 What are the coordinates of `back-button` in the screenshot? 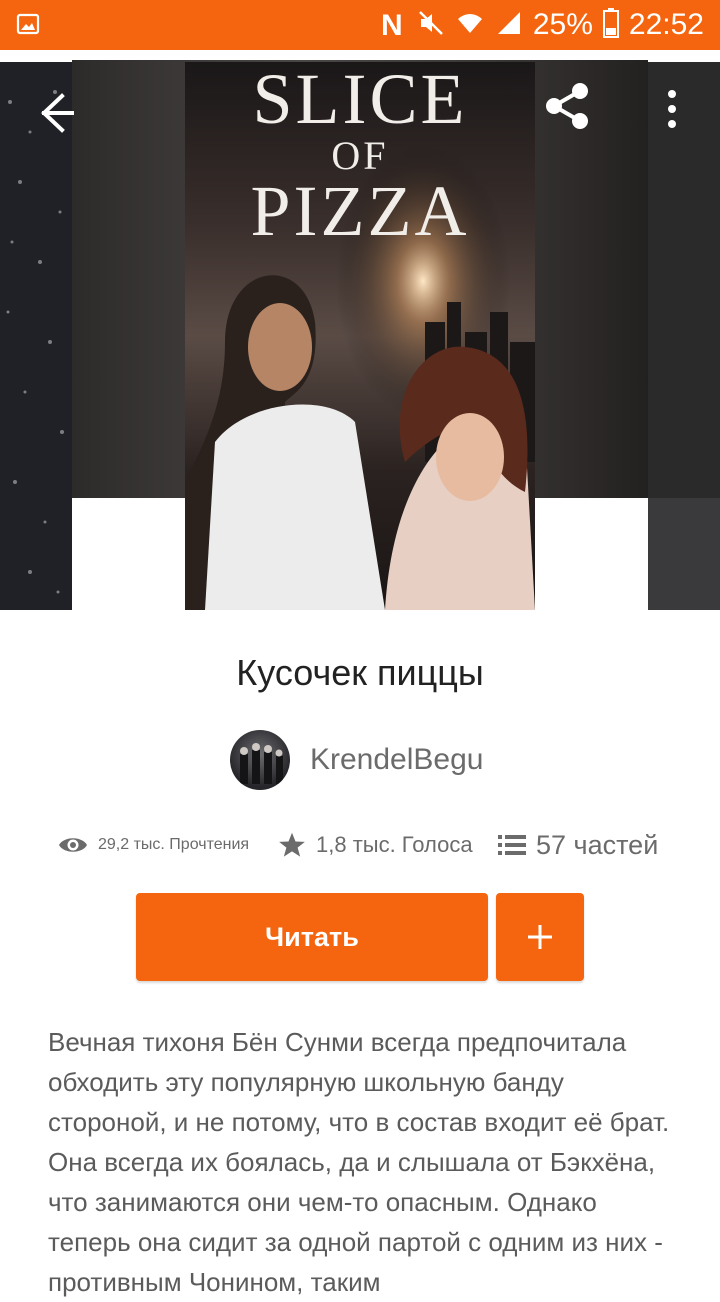 It's located at (55, 113).